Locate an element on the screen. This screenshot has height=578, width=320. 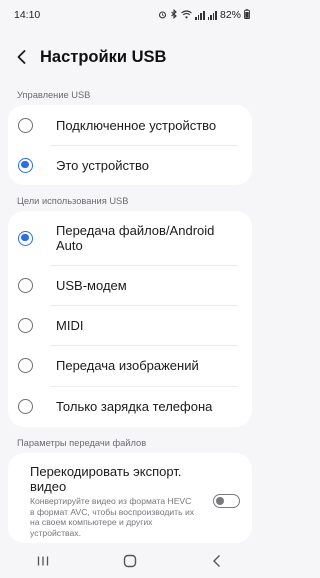
usb-control-card: Подключенное устройство Это устройство is located at coordinates (130, 145).